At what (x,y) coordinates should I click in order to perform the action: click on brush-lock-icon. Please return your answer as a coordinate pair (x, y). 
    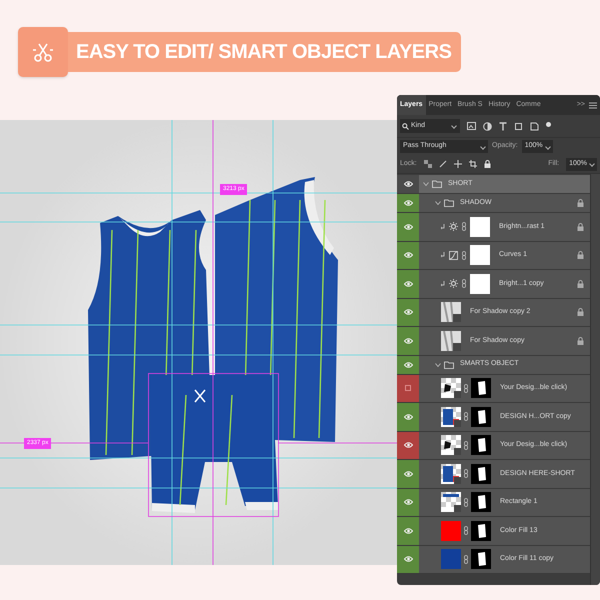
    Looking at the image, I should click on (442, 164).